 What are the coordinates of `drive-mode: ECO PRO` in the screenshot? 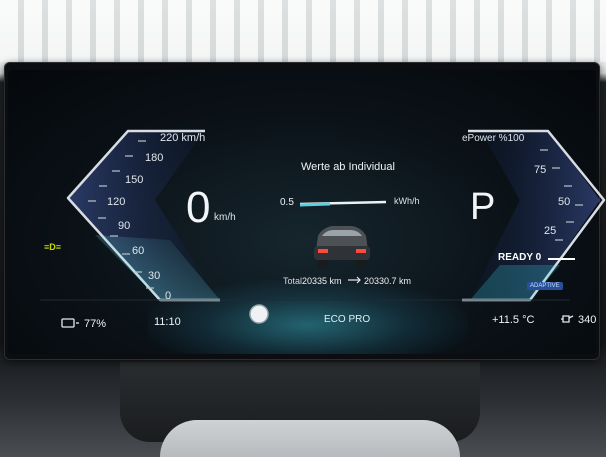 It's located at (347, 319).